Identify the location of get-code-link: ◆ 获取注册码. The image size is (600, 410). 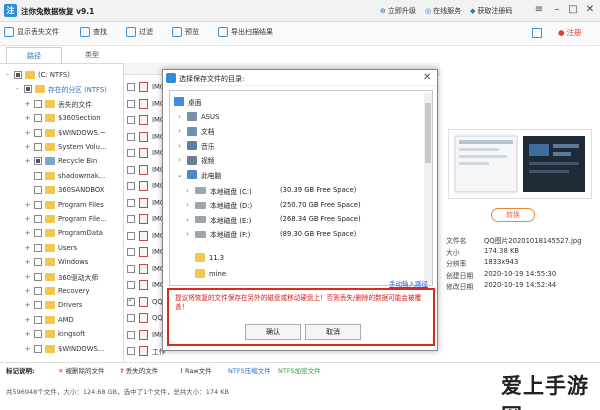
(491, 11).